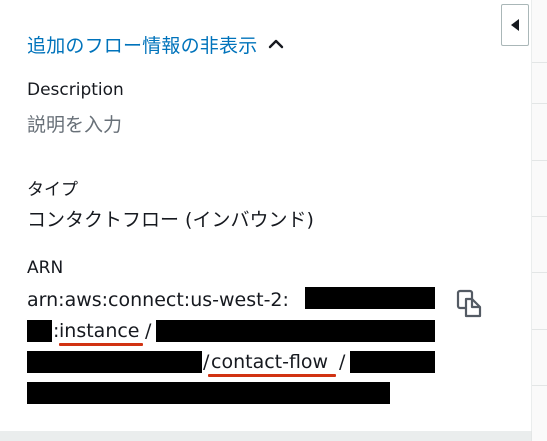  What do you see at coordinates (272, 375) in the screenshot?
I see `contact-flow-highlight-underline` at bounding box center [272, 375].